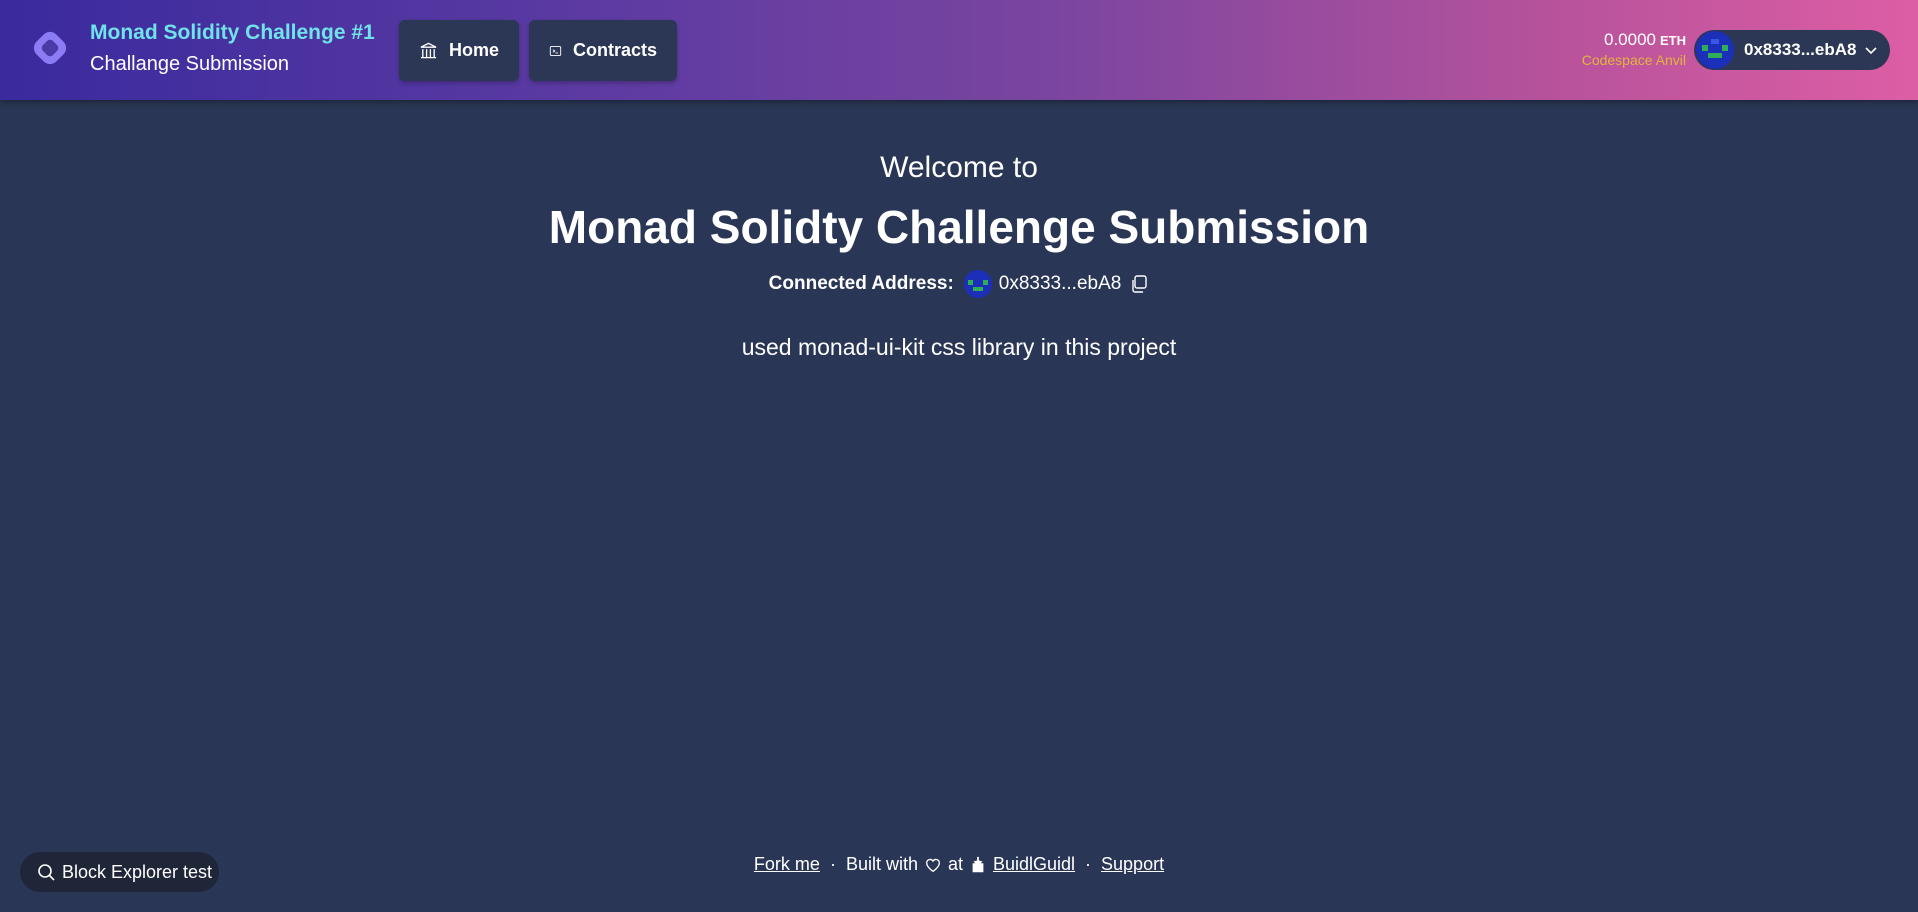 The image size is (1918, 912). What do you see at coordinates (959, 167) in the screenshot?
I see `welcome-text: Welcome to` at bounding box center [959, 167].